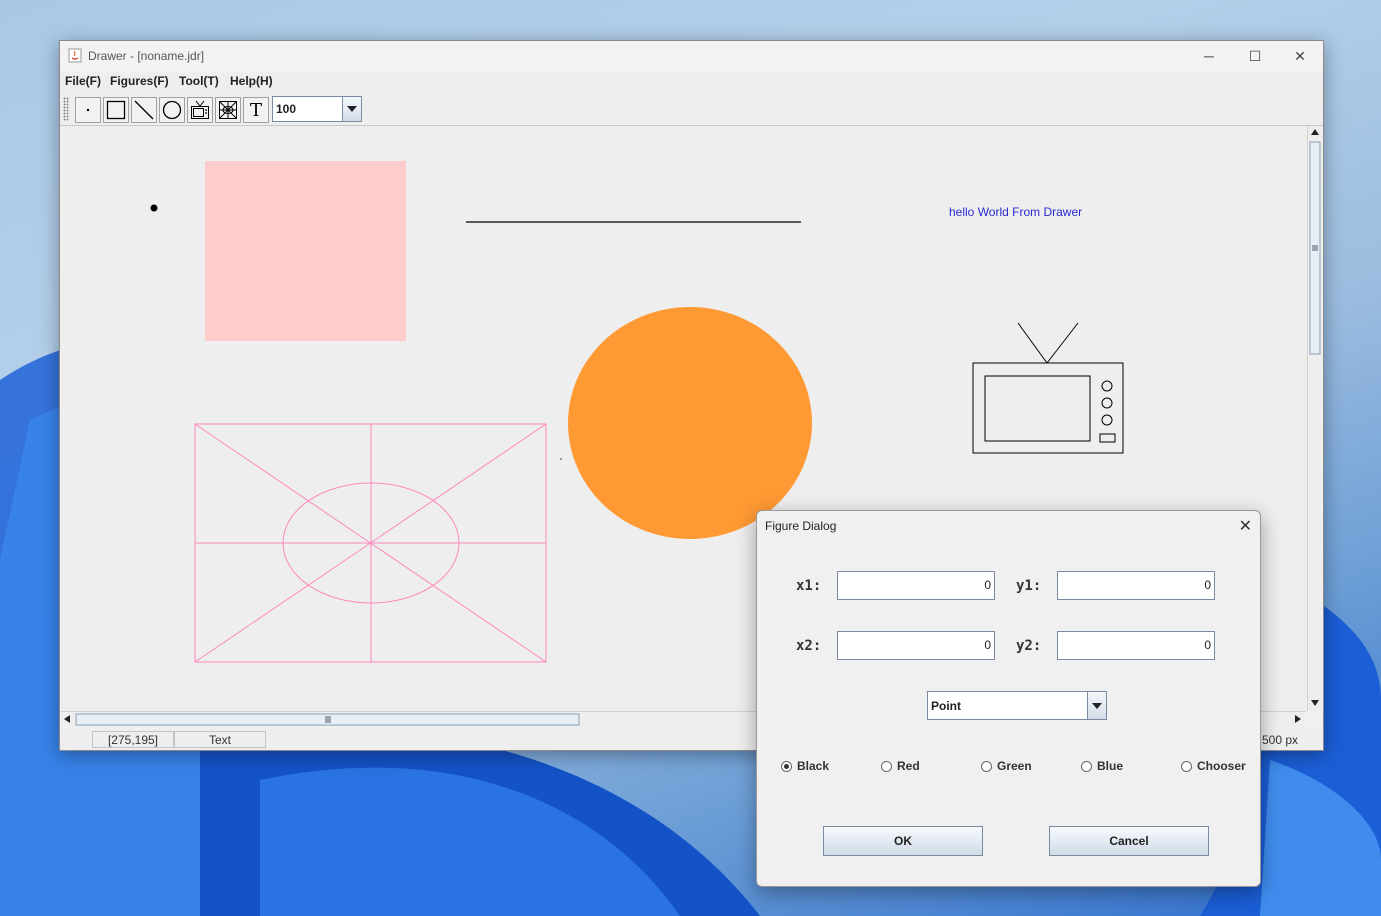 The image size is (1381, 916). I want to click on box-tool-button, so click(116, 110).